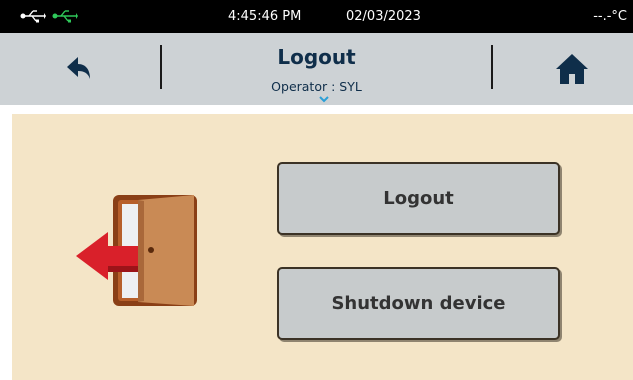 The height and width of the screenshot is (380, 633). I want to click on home-button, so click(572, 69).